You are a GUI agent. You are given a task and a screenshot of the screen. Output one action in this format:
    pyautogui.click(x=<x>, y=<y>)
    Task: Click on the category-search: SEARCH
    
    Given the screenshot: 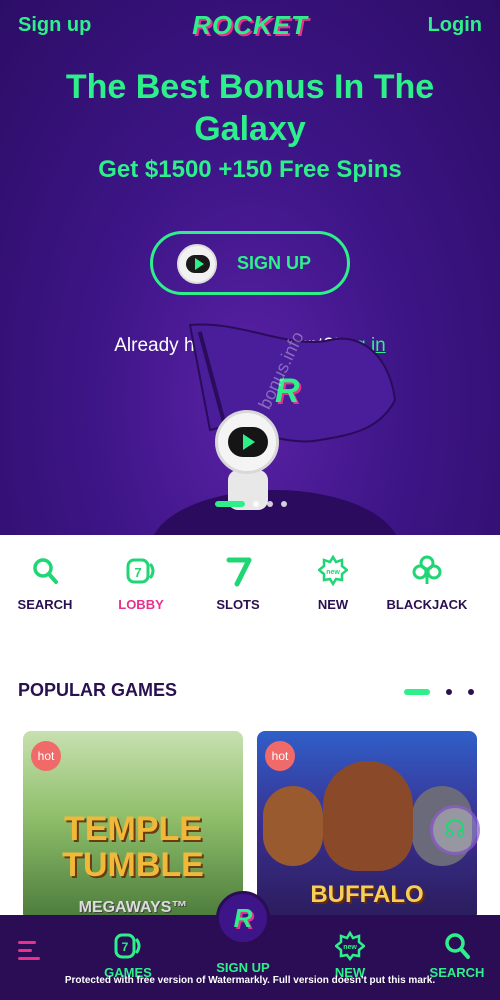 What is the action you would take?
    pyautogui.click(x=45, y=583)
    